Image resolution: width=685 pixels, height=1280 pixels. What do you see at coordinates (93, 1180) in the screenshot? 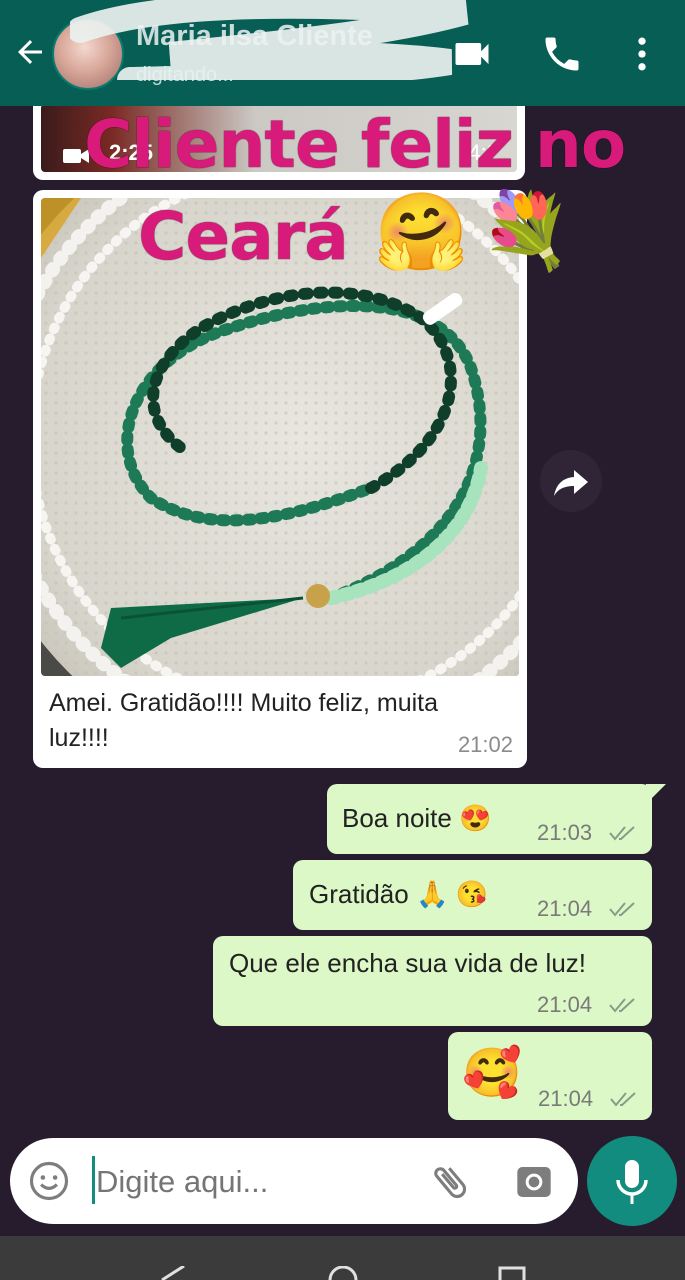
I see `text-caret` at bounding box center [93, 1180].